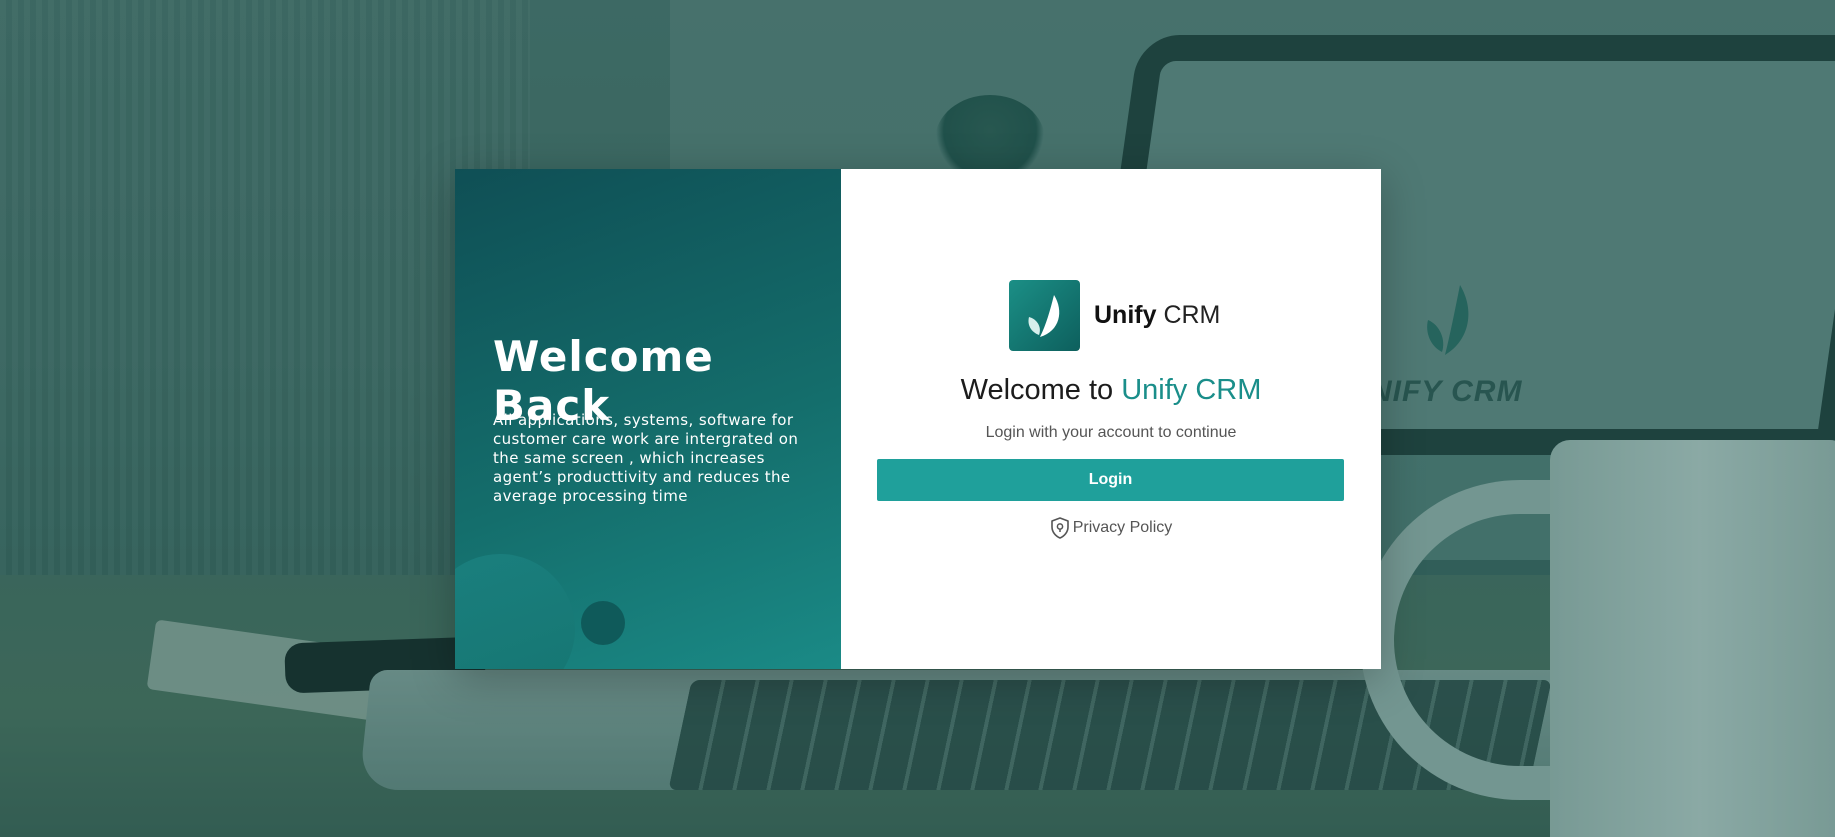 This screenshot has width=1835, height=837. I want to click on privacy-policy-label: Privacy Policy, so click(1122, 527).